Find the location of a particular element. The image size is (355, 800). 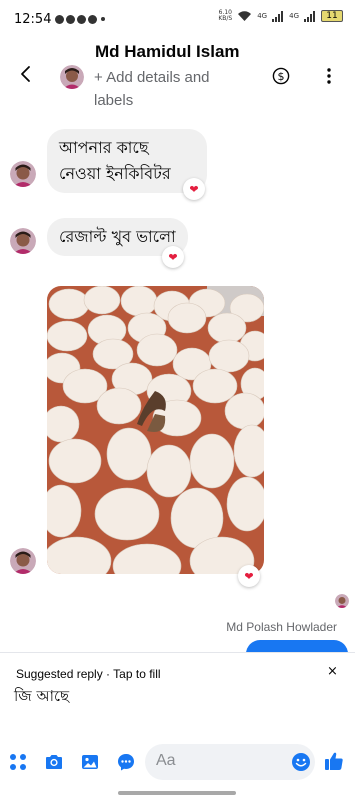

add-details-link: + Add details and labels is located at coordinates (169, 89).